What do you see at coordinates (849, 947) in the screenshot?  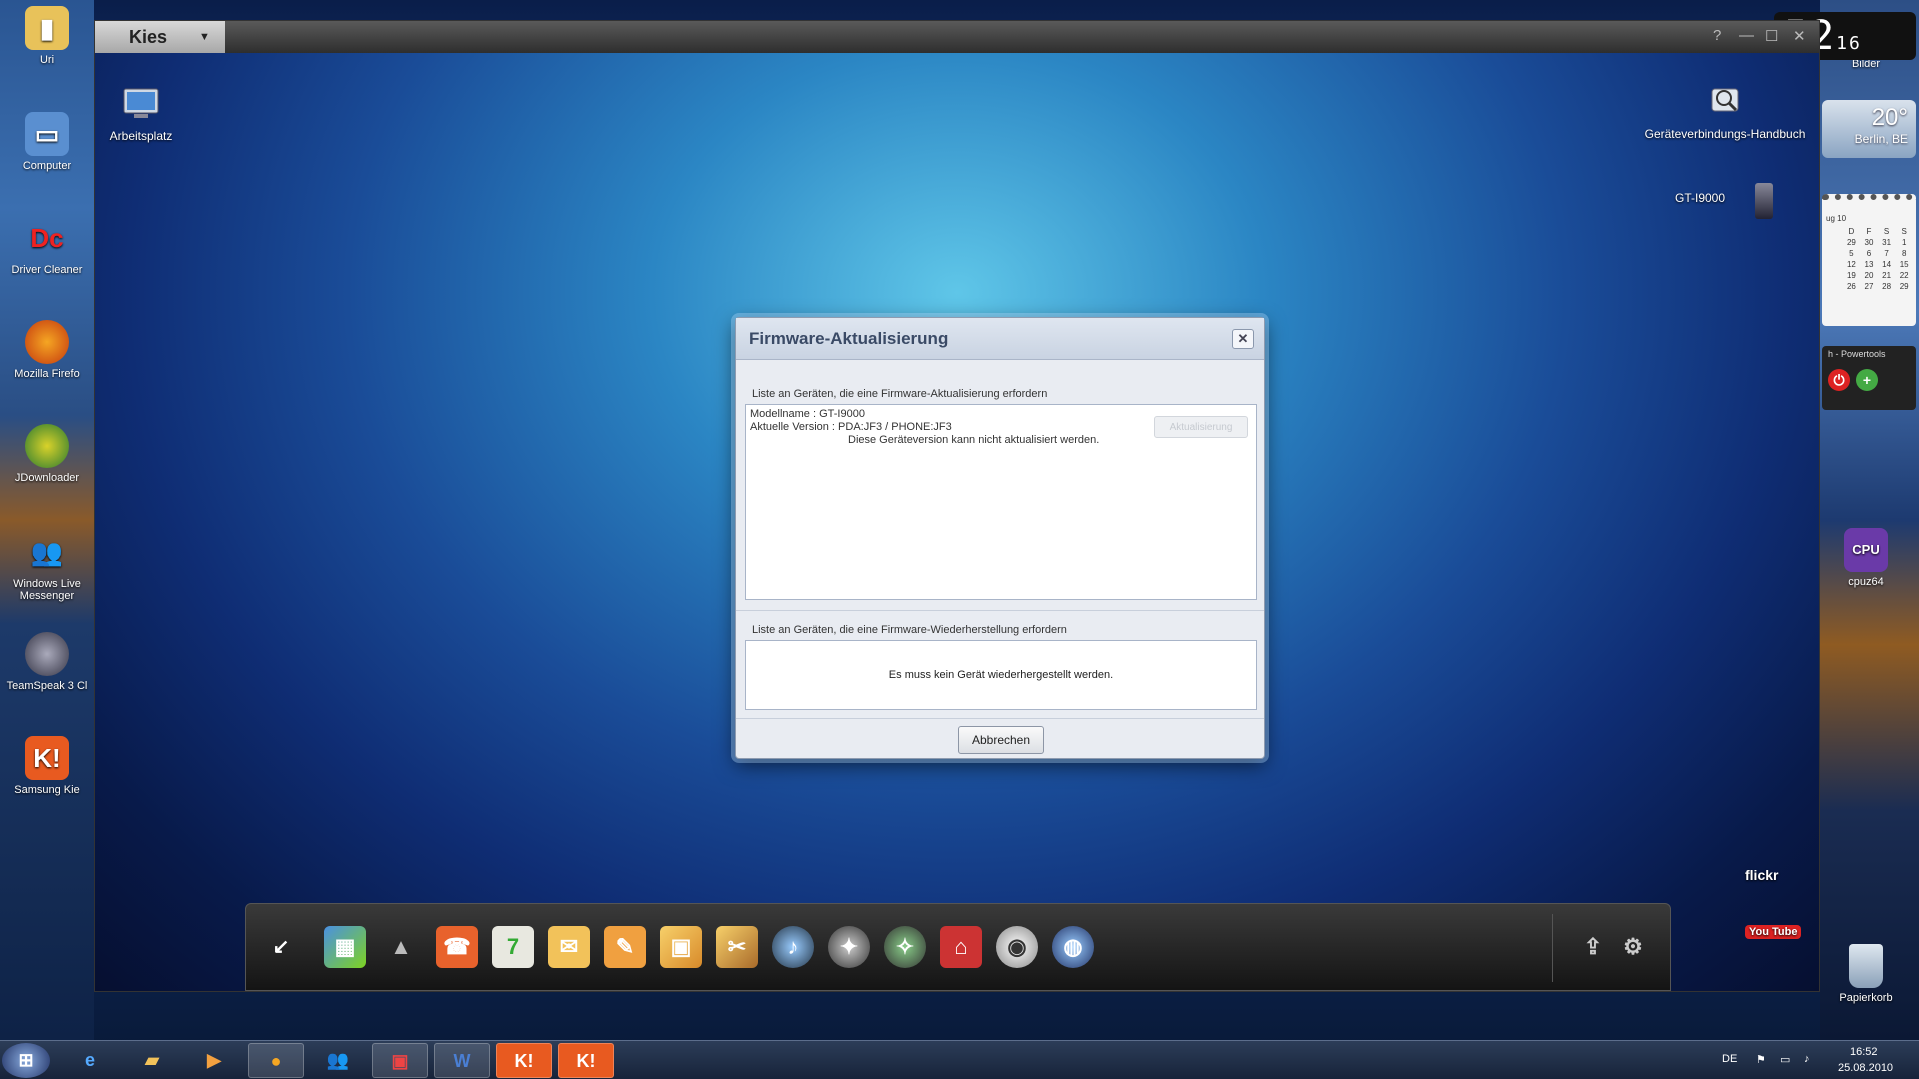 I see `video-icon: ✦` at bounding box center [849, 947].